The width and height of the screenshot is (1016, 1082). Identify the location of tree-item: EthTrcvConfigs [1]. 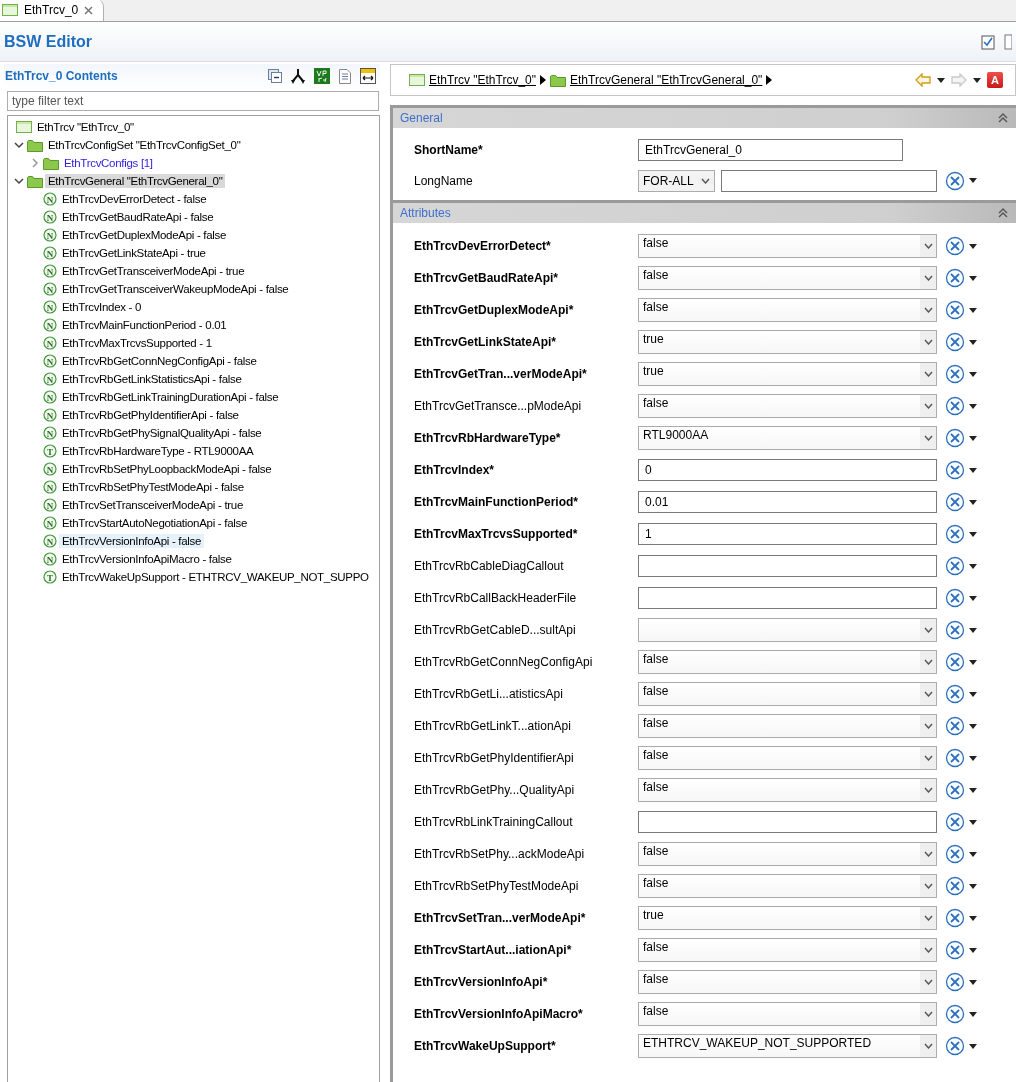
(108, 163).